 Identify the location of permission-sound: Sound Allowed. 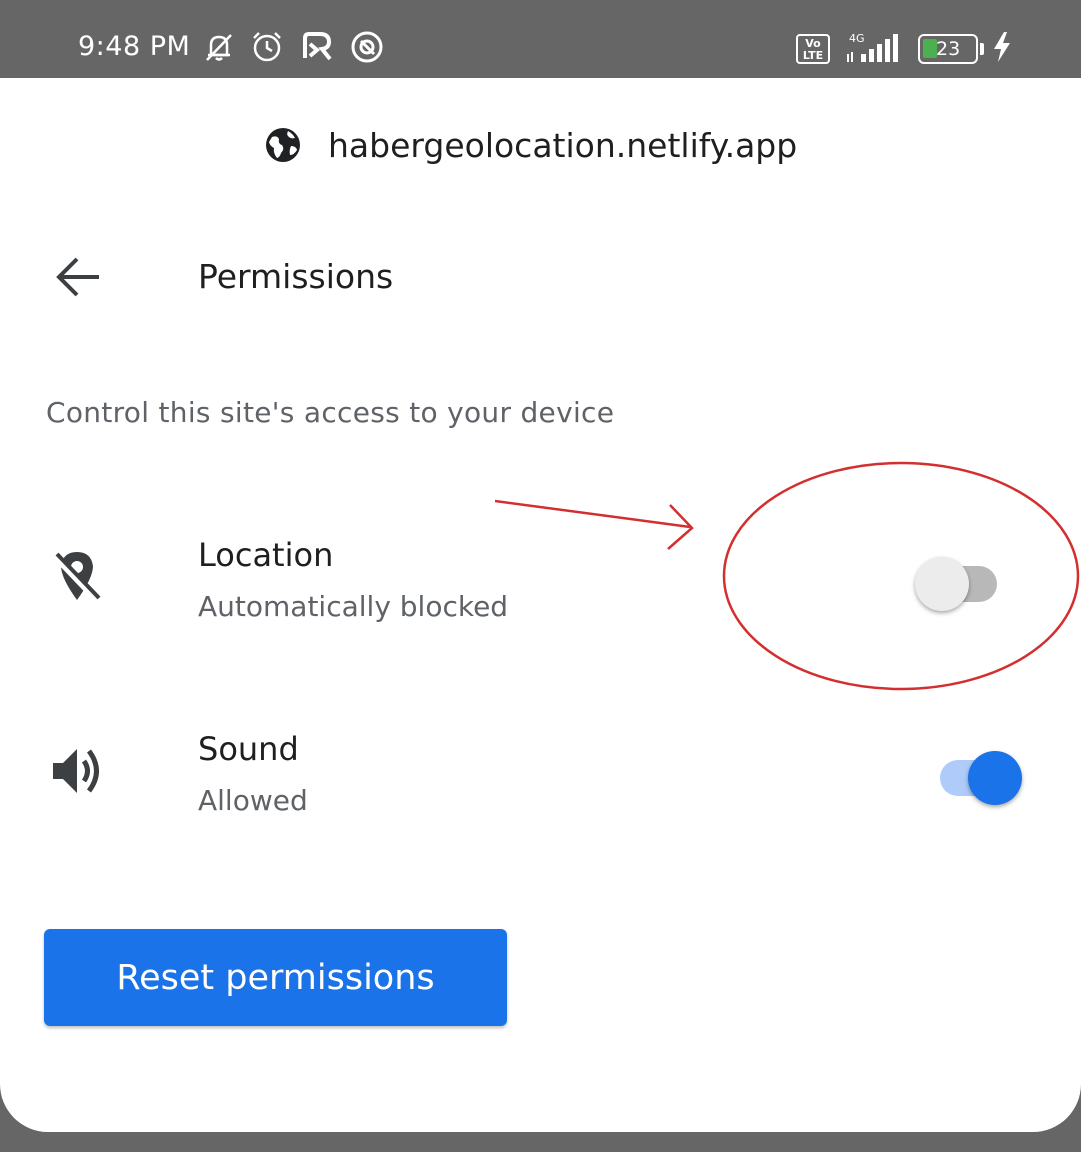
(540, 777).